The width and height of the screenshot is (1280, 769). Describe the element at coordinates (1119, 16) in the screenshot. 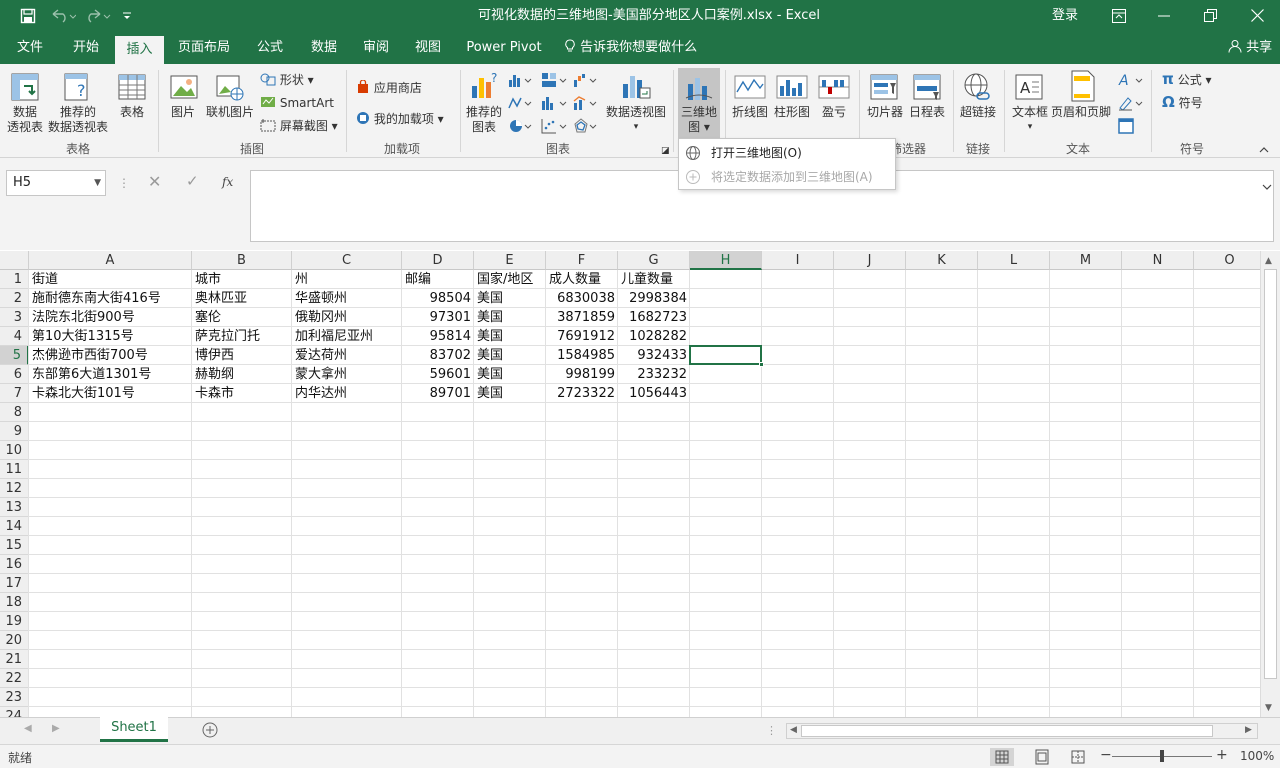

I see `ribbon-display-options-icon` at that location.